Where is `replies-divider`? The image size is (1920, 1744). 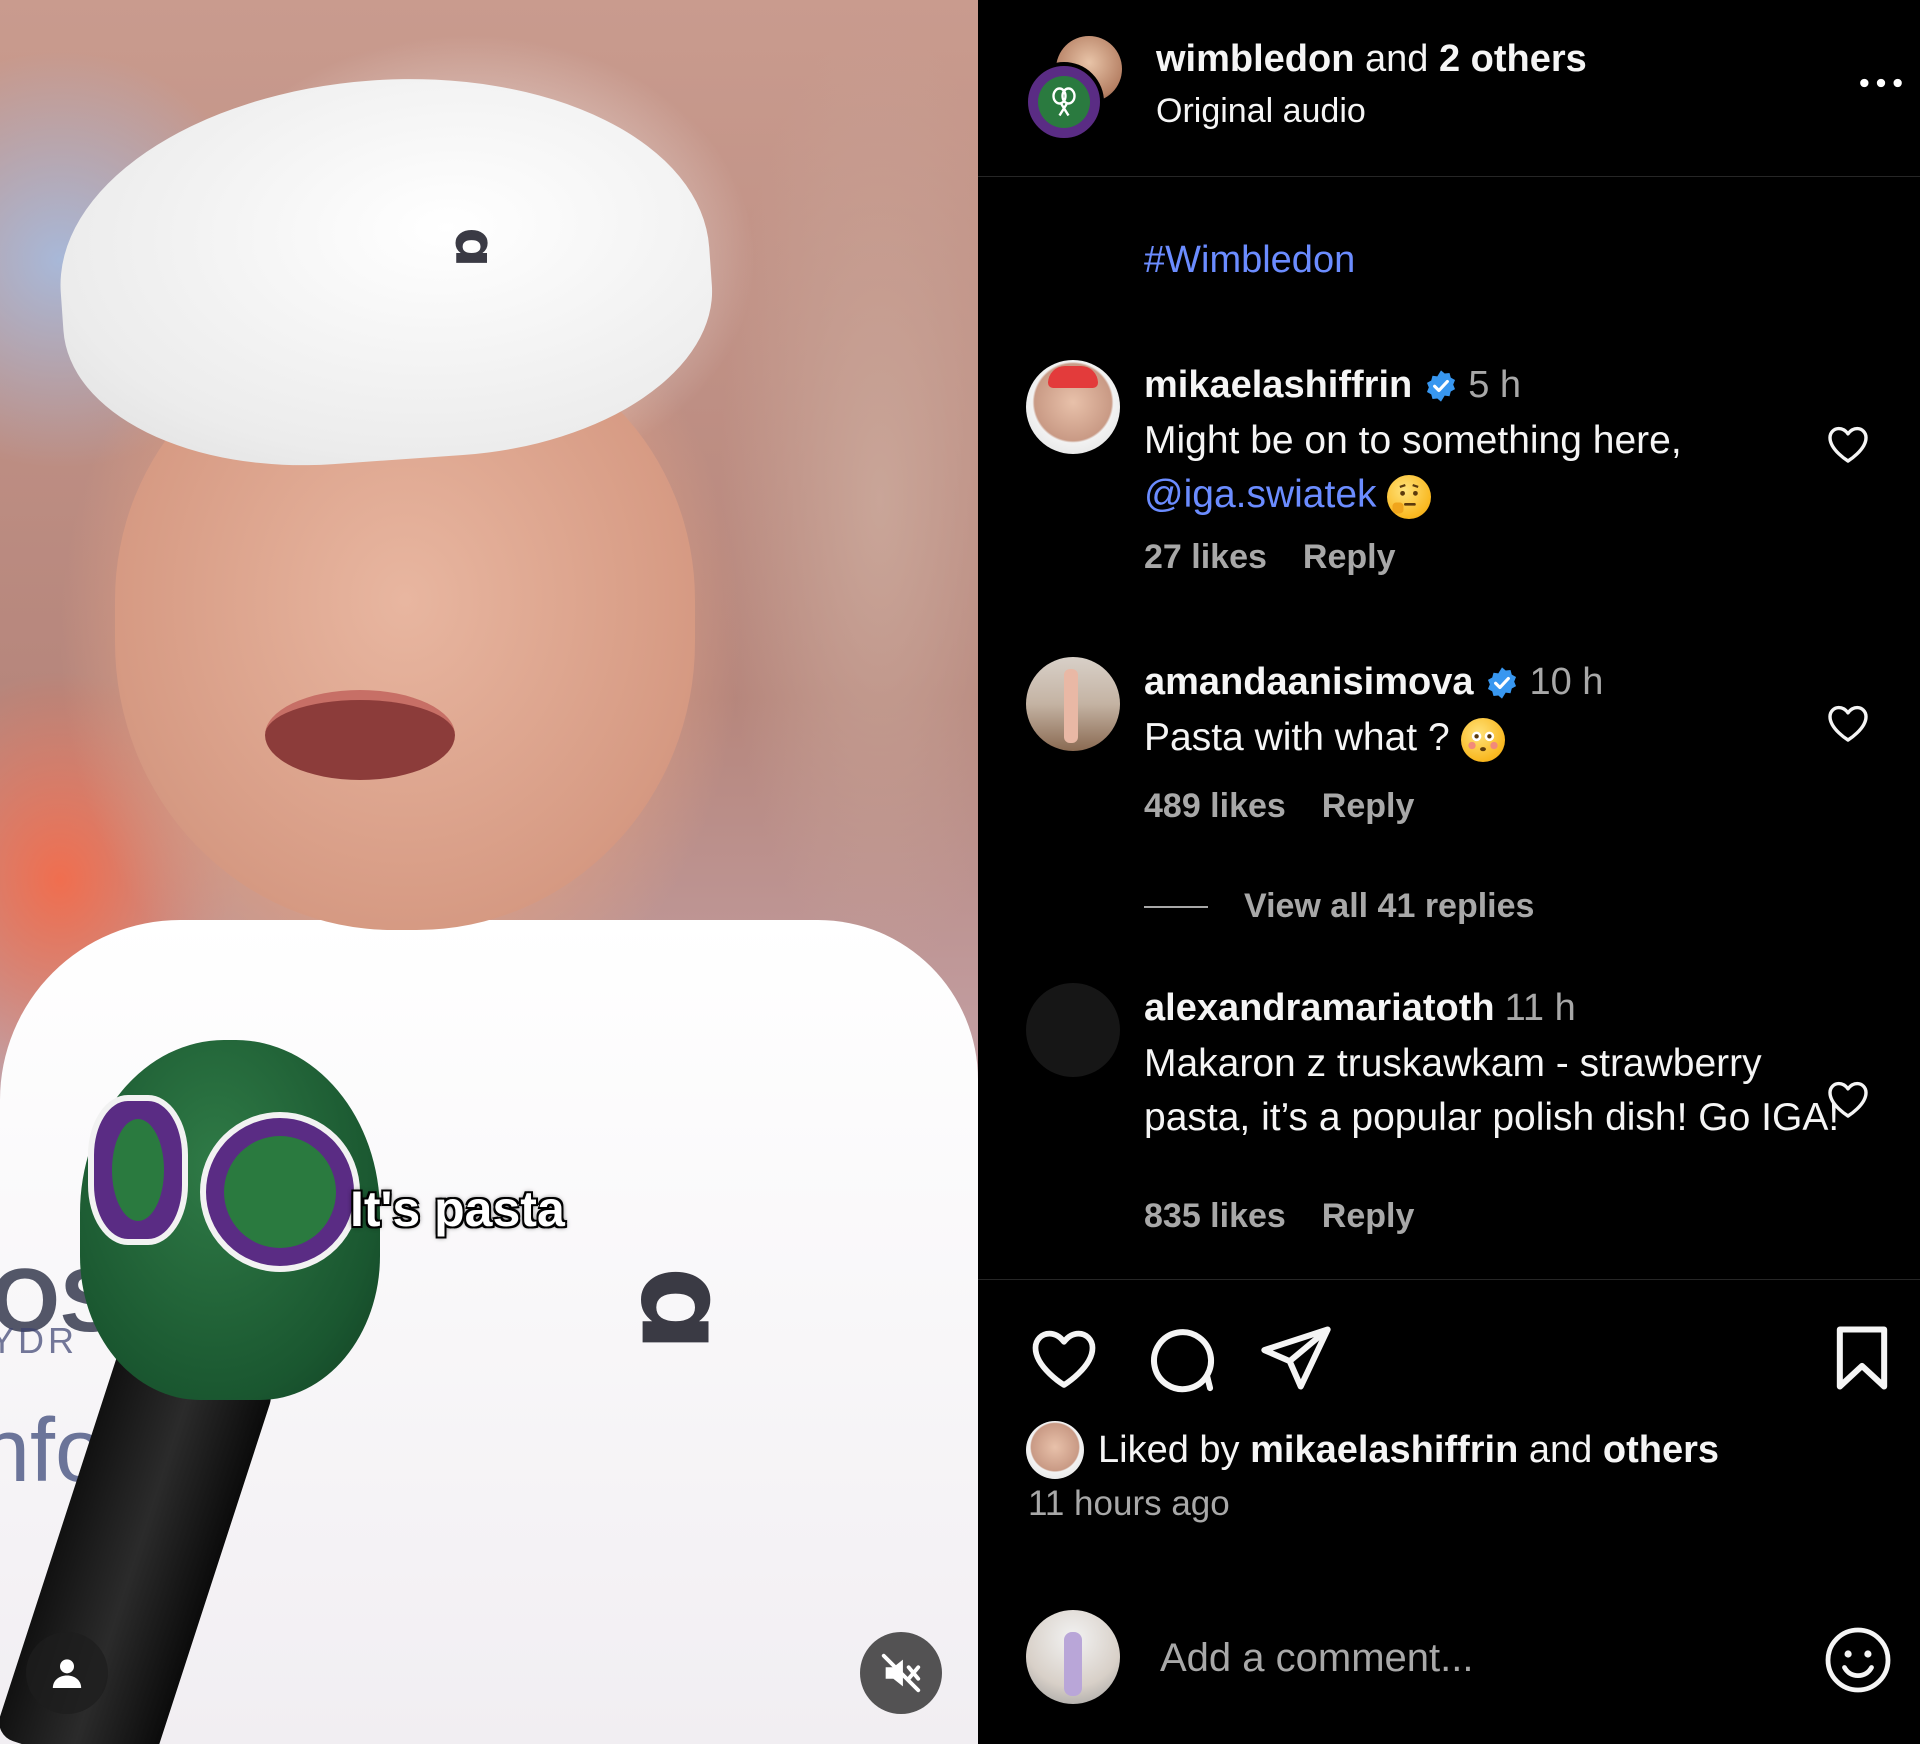 replies-divider is located at coordinates (1176, 906).